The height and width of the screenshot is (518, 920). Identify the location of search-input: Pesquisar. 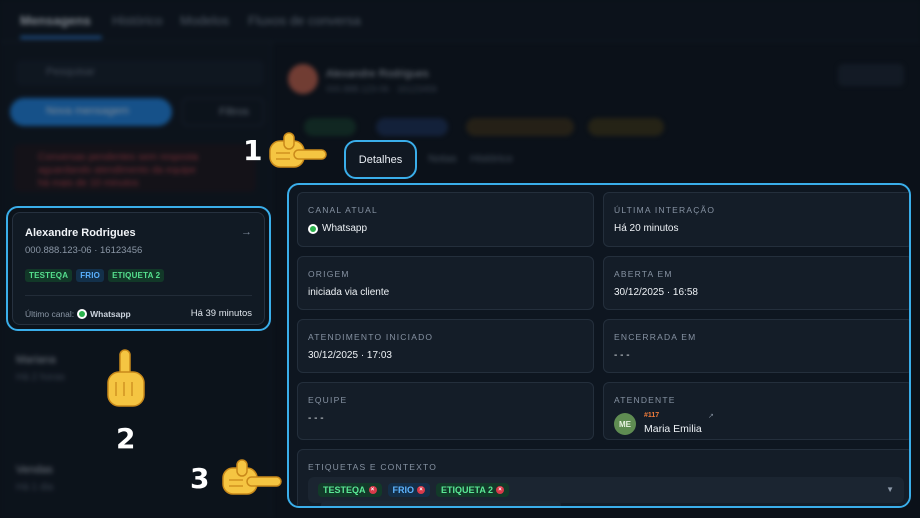
(140, 73).